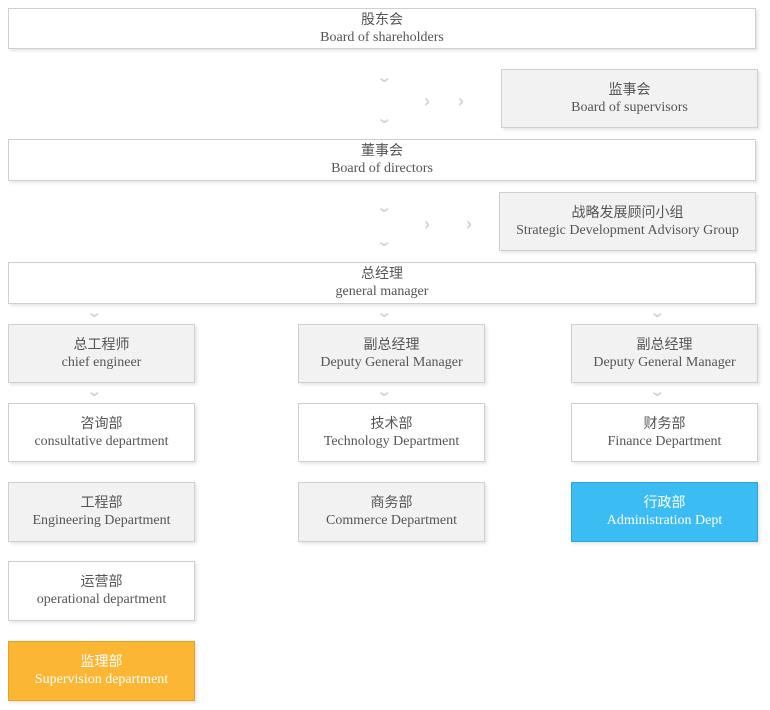 This screenshot has width=770, height=710. Describe the element at coordinates (391, 520) in the screenshot. I see `node-commerce-en: Commerce Department` at that location.